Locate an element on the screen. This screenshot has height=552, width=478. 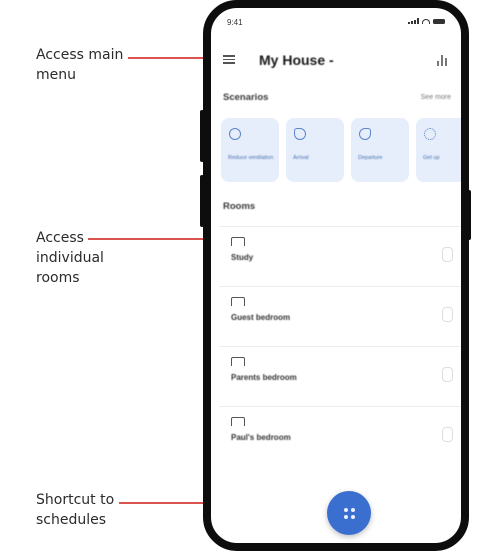
room-item-study: Study is located at coordinates (340, 253).